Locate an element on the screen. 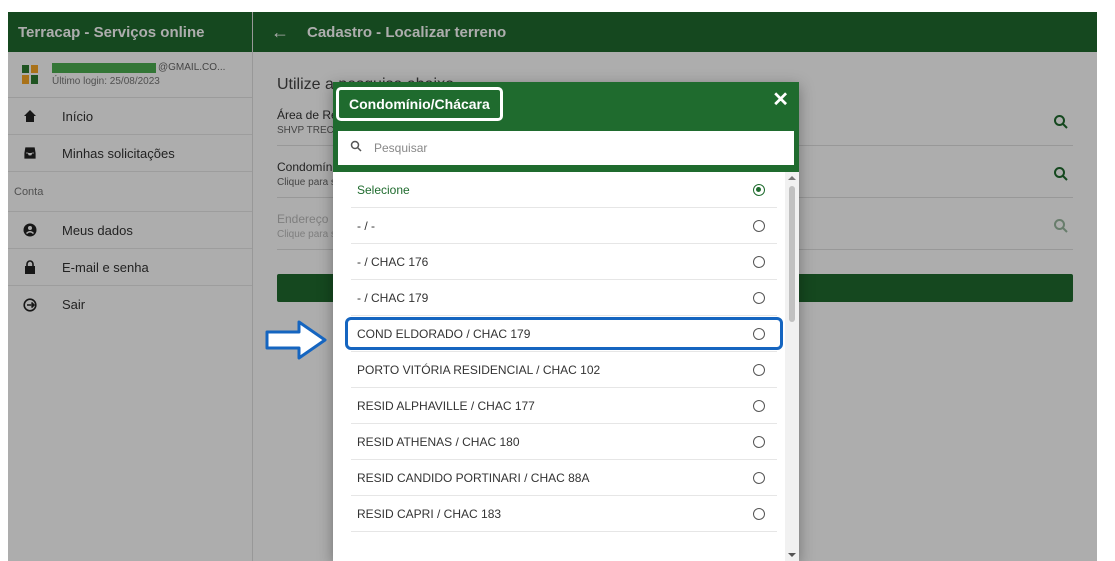 The width and height of the screenshot is (1115, 561). dialog-title: Condomínio/Chácara is located at coordinates (419, 104).